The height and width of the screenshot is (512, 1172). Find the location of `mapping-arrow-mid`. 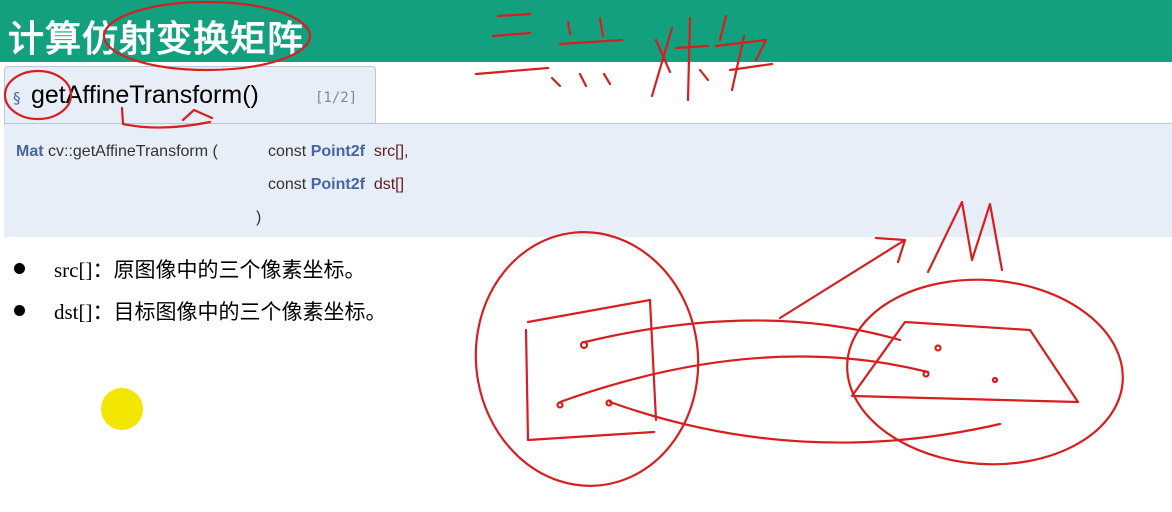

mapping-arrow-mid is located at coordinates (744, 379).